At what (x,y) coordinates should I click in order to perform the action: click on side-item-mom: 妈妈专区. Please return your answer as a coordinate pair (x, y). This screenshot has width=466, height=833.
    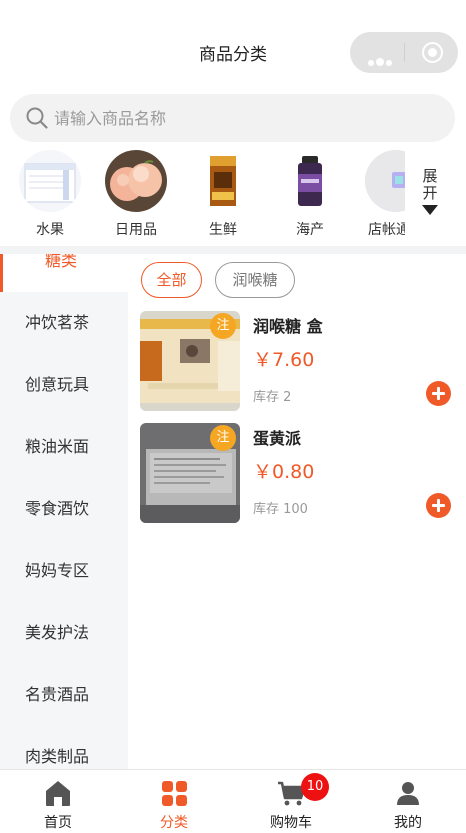
    Looking at the image, I should click on (64, 571).